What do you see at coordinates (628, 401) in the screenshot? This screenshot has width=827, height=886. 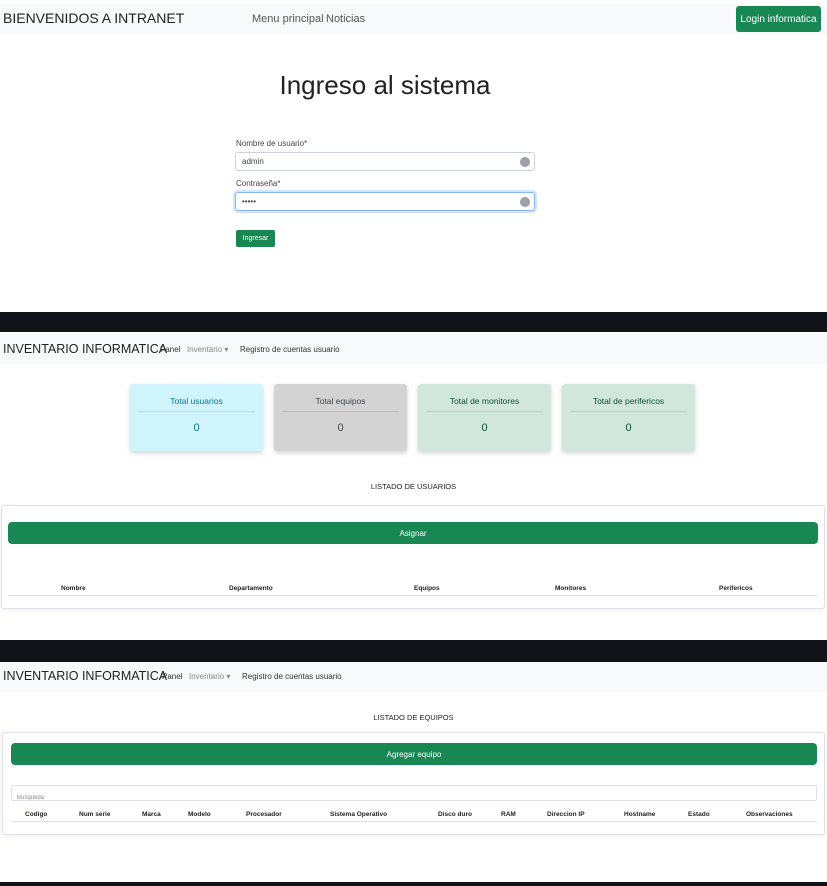 I see `card-label: Total de perifericos` at bounding box center [628, 401].